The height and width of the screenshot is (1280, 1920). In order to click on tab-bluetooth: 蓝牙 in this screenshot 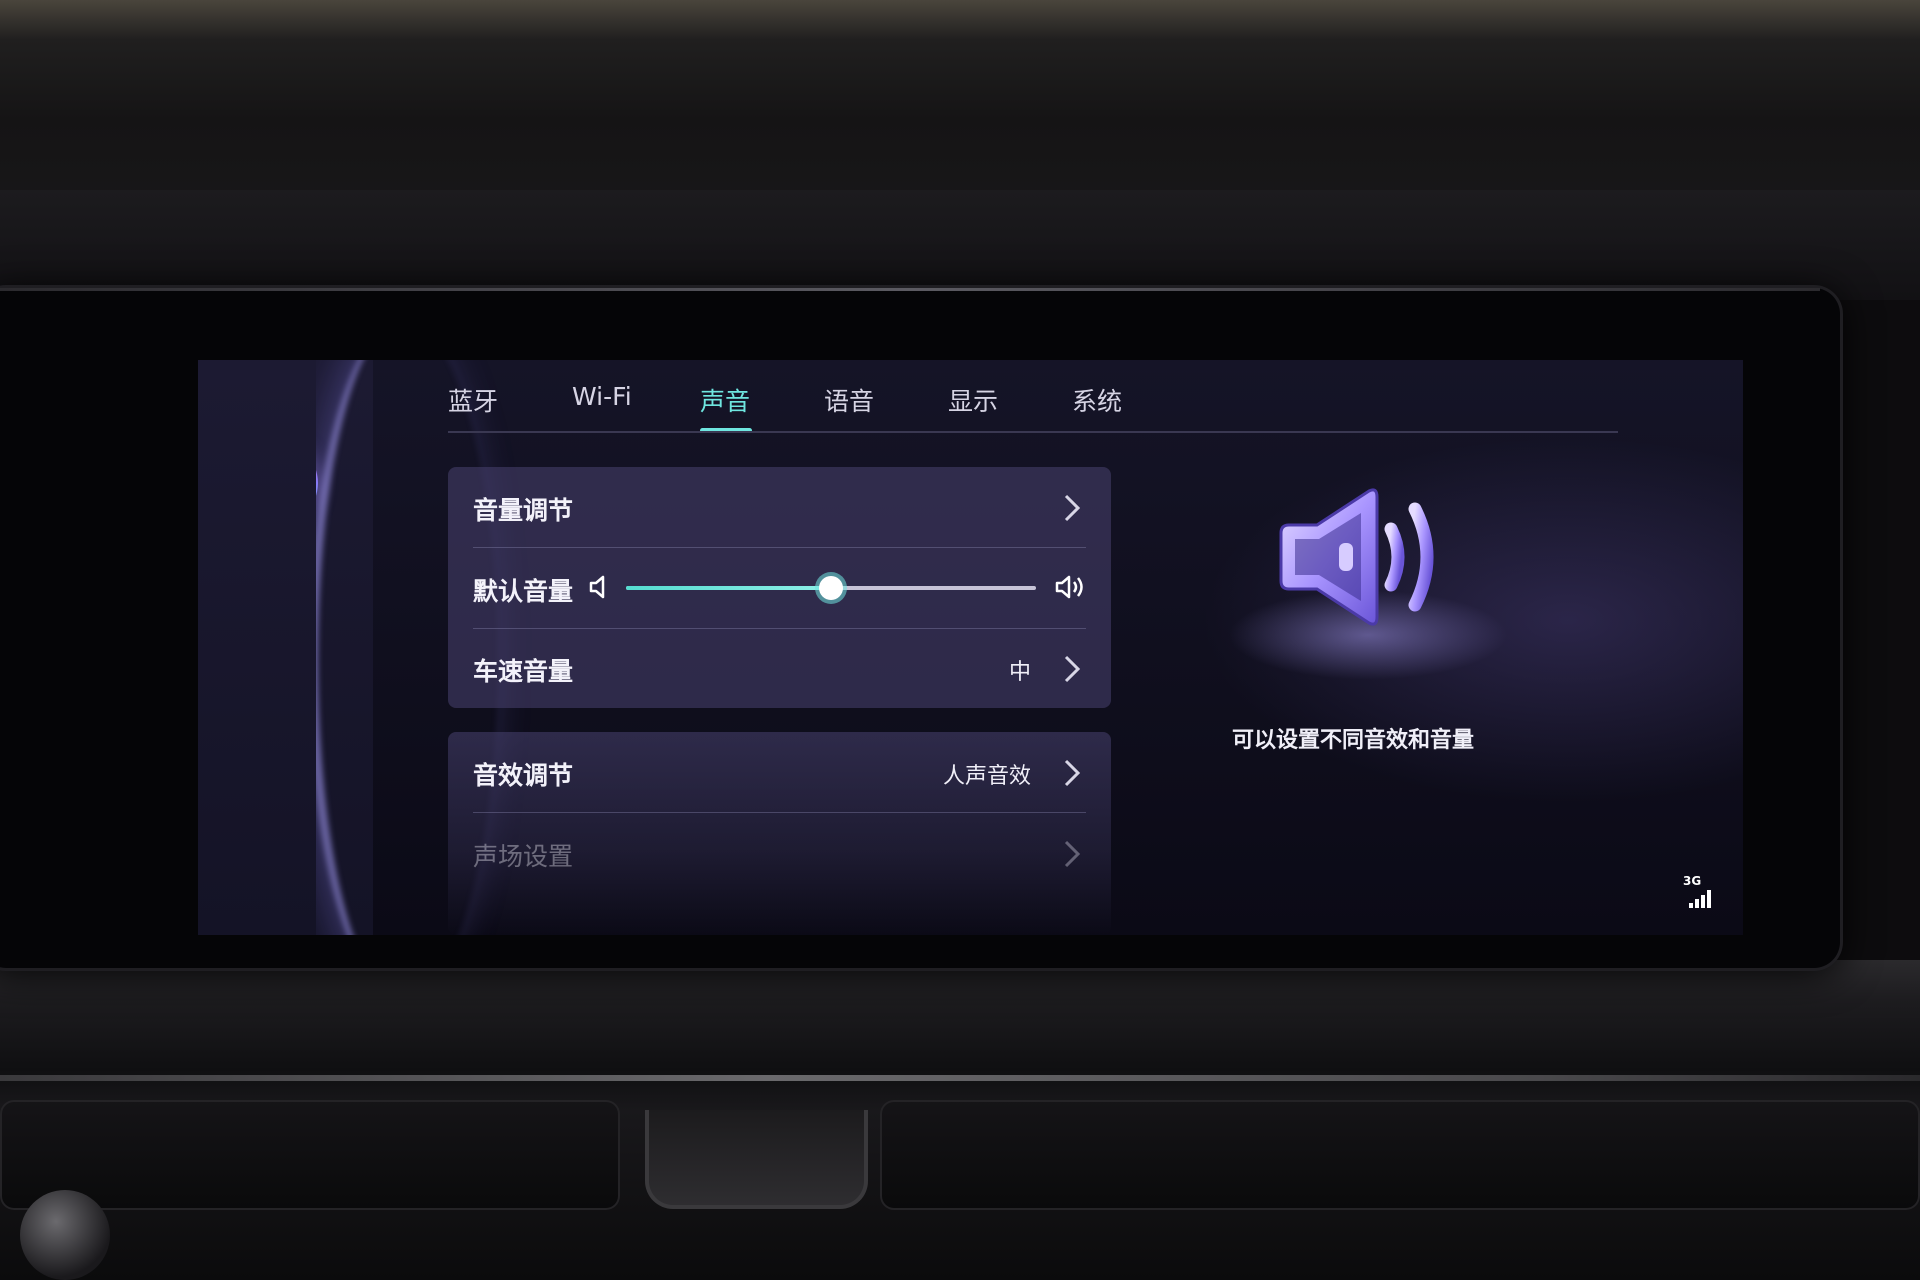, I will do `click(473, 400)`.